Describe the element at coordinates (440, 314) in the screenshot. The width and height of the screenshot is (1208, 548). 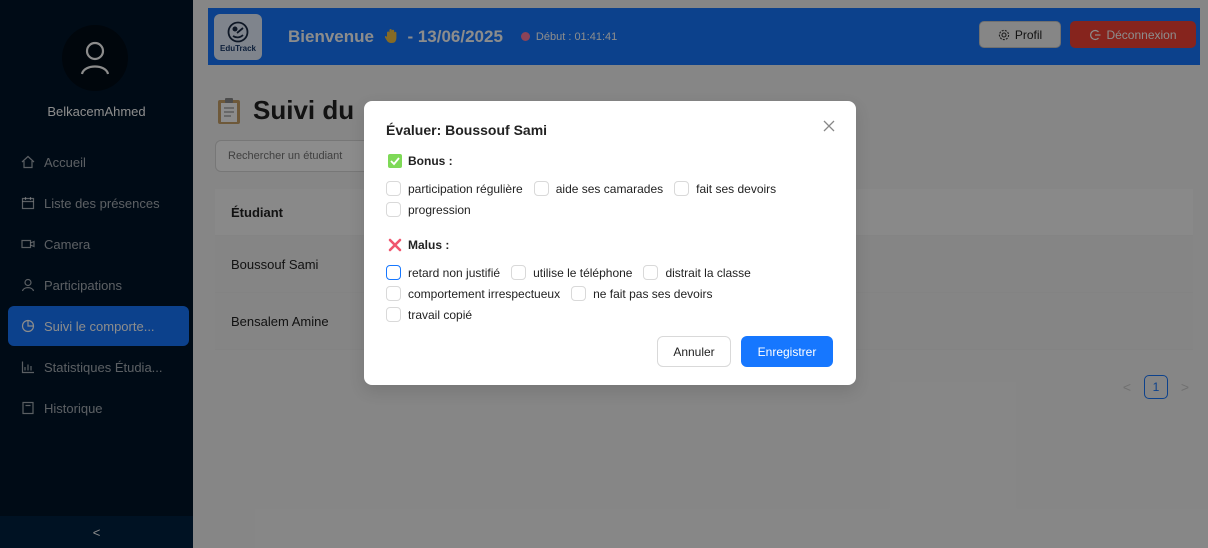
I see `checkbox-label: travail copié` at that location.